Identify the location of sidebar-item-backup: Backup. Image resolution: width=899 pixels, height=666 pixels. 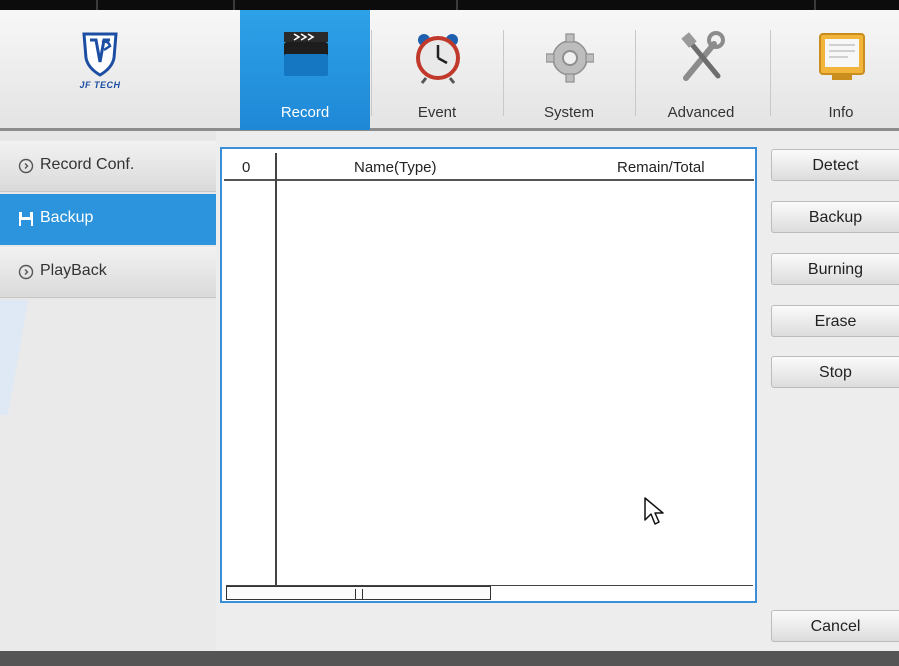
(108, 219).